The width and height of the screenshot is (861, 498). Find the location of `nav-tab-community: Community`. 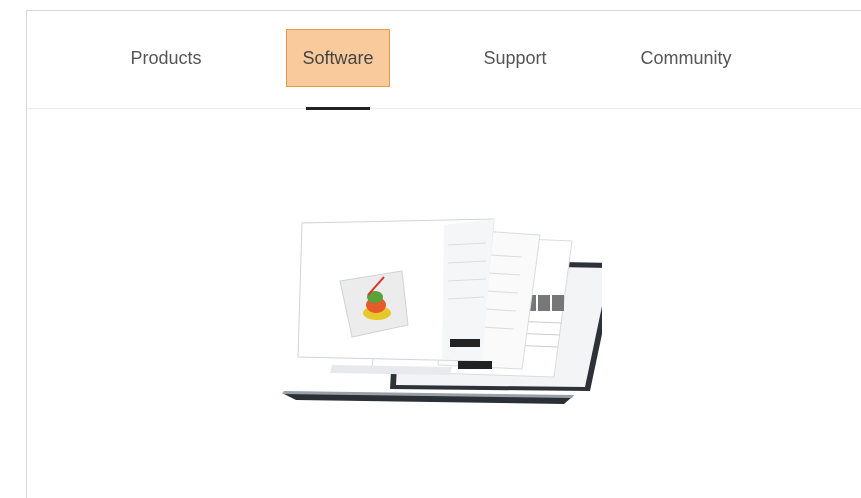

nav-tab-community: Community is located at coordinates (686, 58).